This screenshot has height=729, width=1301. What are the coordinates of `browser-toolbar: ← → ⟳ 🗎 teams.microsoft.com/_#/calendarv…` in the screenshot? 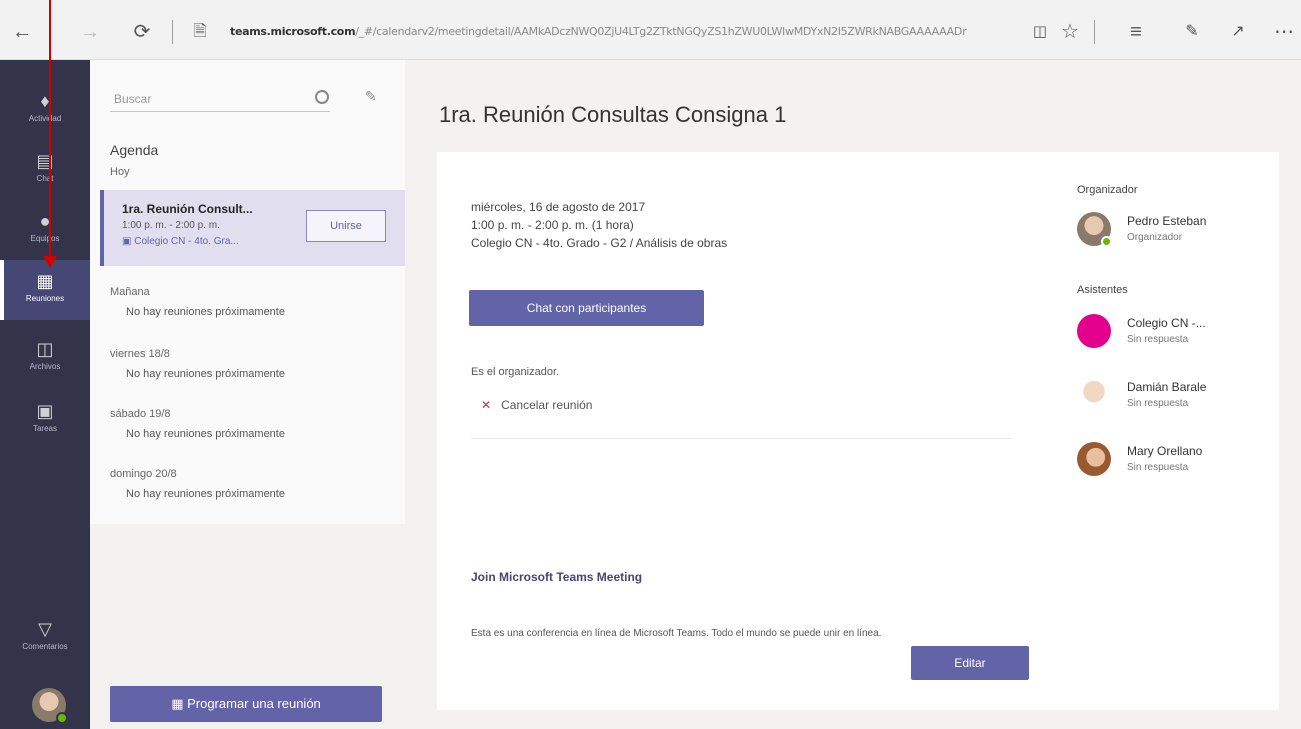 It's located at (650, 30).